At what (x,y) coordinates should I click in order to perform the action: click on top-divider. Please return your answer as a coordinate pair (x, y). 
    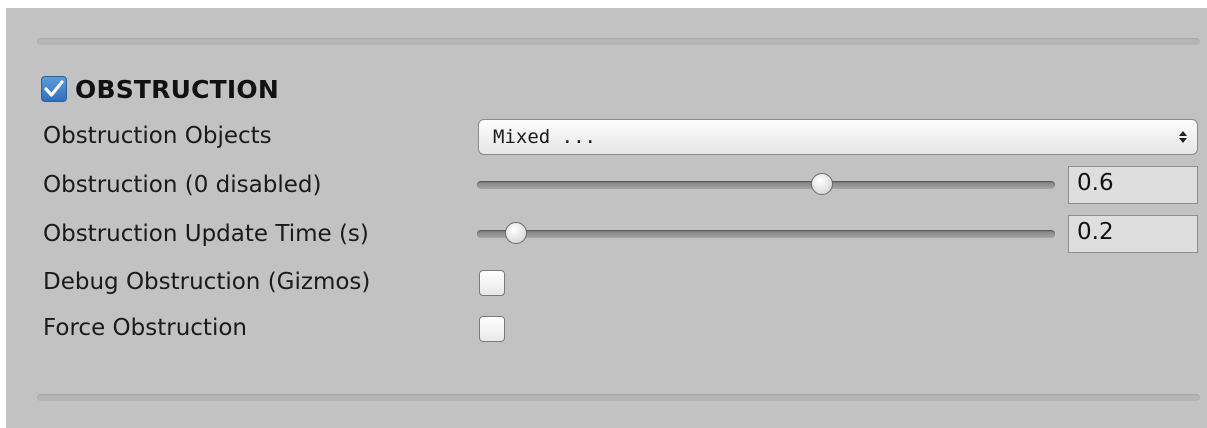
    Looking at the image, I should click on (618, 41).